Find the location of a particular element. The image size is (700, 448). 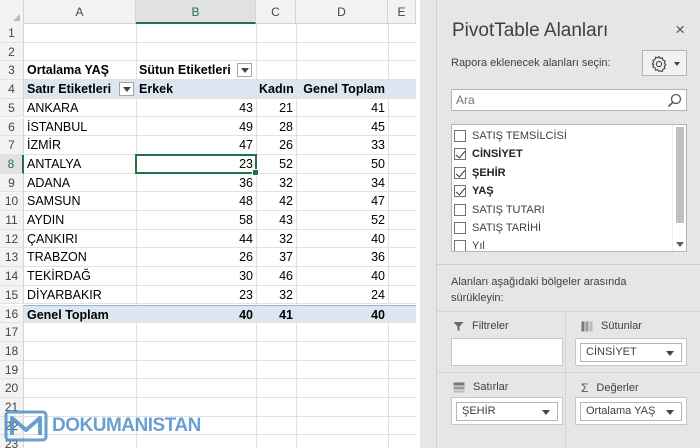

pivot-value-cell: 33 is located at coordinates (342, 145).